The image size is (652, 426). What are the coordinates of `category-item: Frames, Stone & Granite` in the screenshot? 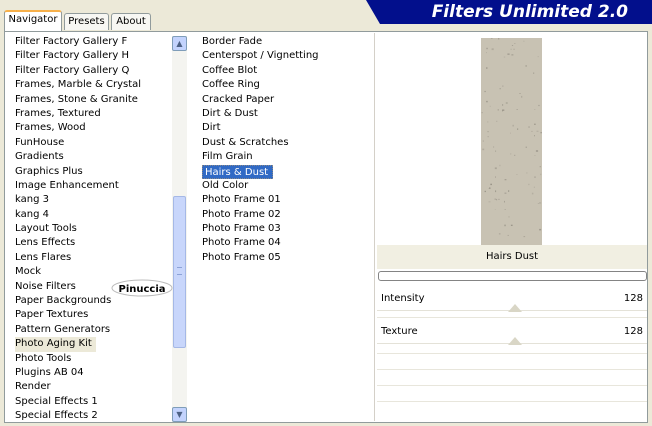 It's located at (91, 100).